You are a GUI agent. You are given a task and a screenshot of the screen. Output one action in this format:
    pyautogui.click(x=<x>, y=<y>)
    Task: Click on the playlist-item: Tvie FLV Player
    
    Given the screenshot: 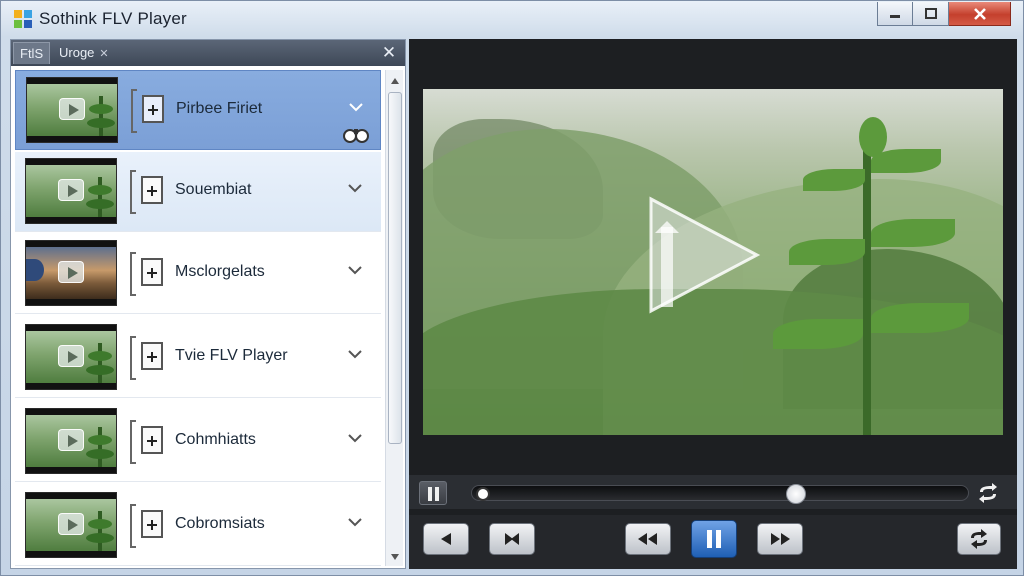 What is the action you would take?
    pyautogui.click(x=198, y=358)
    